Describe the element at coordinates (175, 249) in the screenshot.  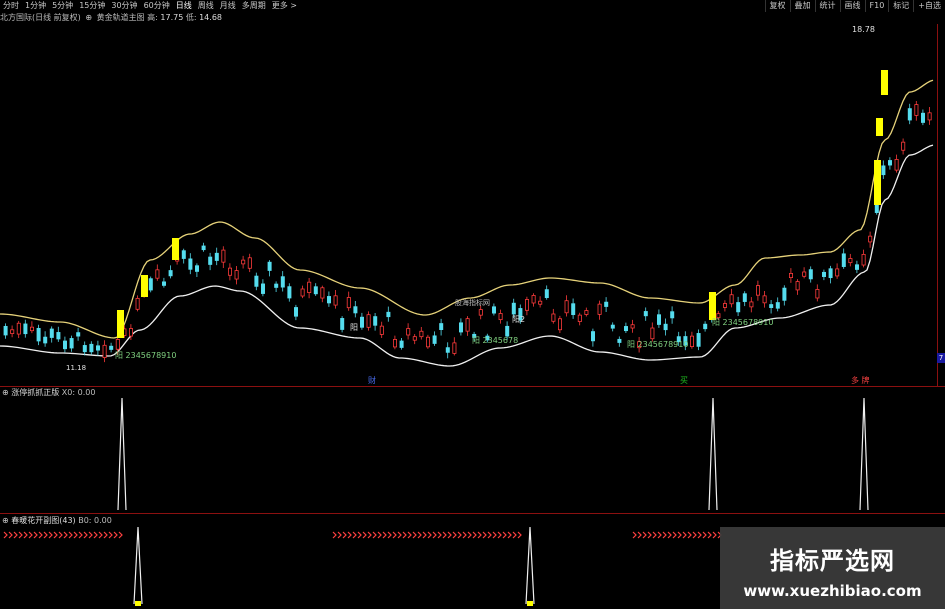
I see `signal-bar` at that location.